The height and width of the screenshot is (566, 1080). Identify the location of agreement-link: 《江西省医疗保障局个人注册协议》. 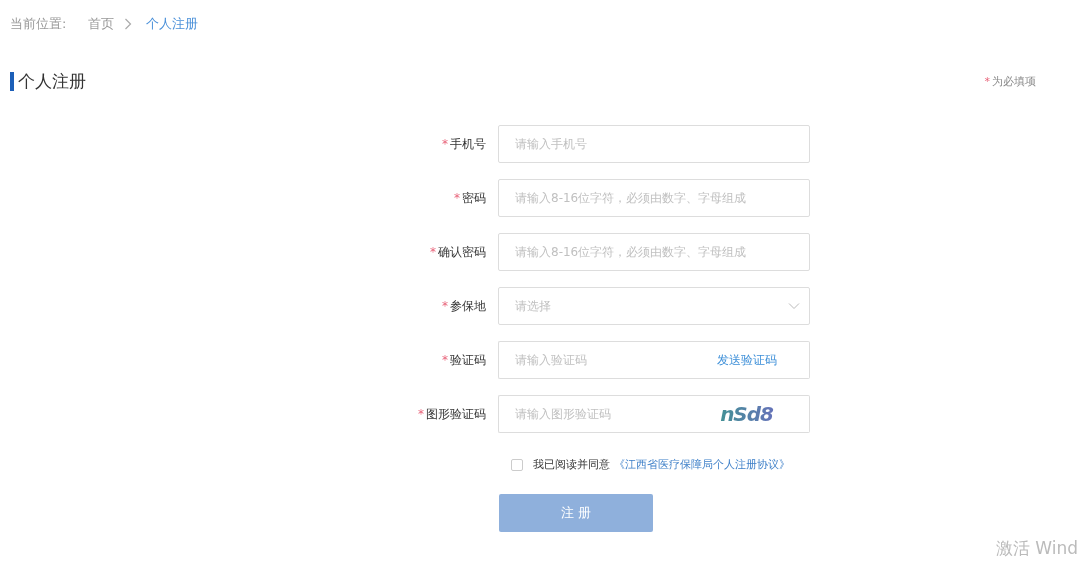
(701, 464).